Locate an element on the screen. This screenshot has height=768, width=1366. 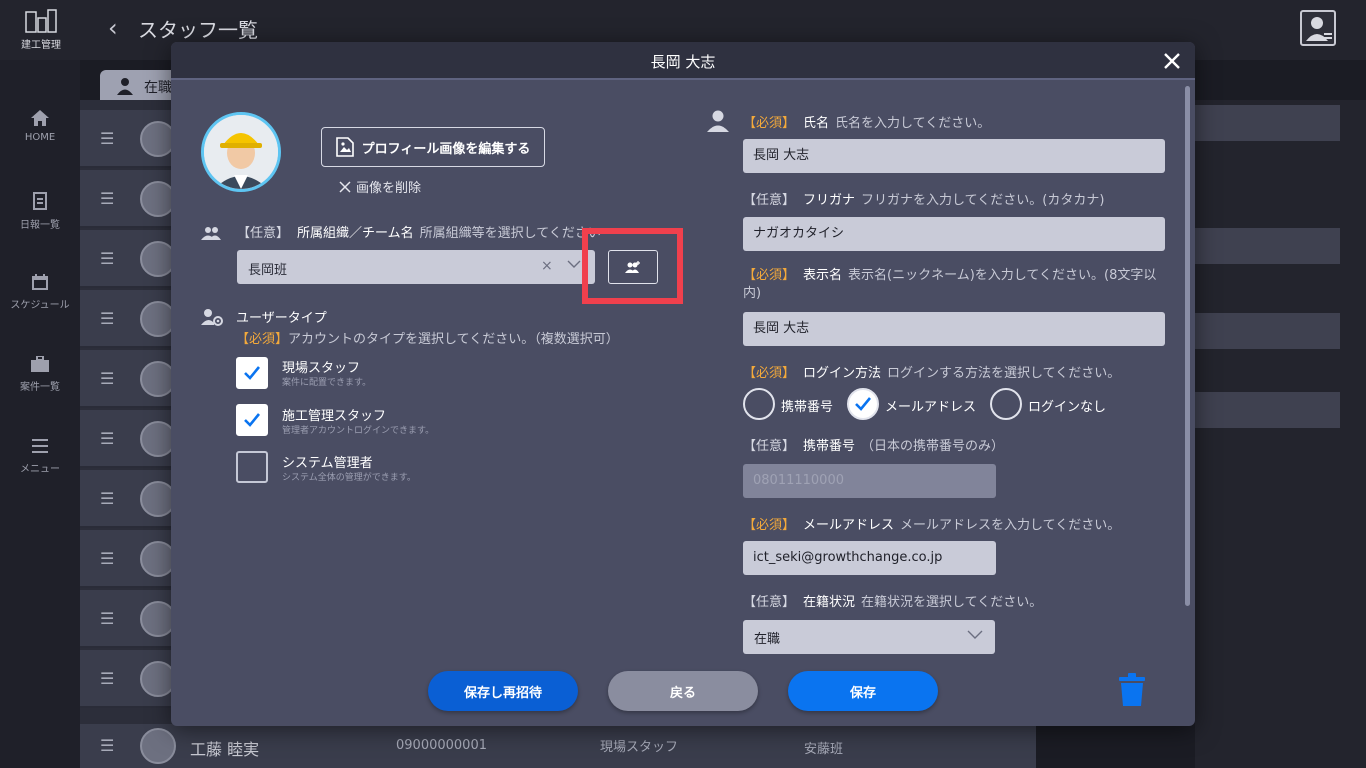
clear-selection-icon: × is located at coordinates (547, 266).